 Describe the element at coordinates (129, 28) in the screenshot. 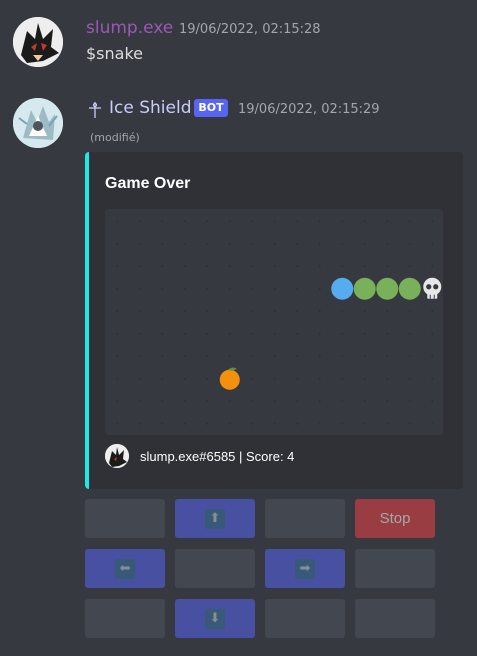

I see `author-name: slump.exe` at that location.